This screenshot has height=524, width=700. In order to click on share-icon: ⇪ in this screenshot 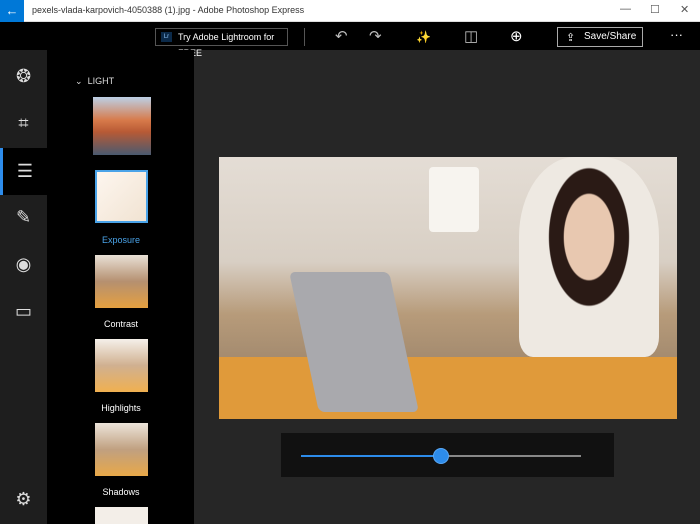, I will do `click(571, 38)`.